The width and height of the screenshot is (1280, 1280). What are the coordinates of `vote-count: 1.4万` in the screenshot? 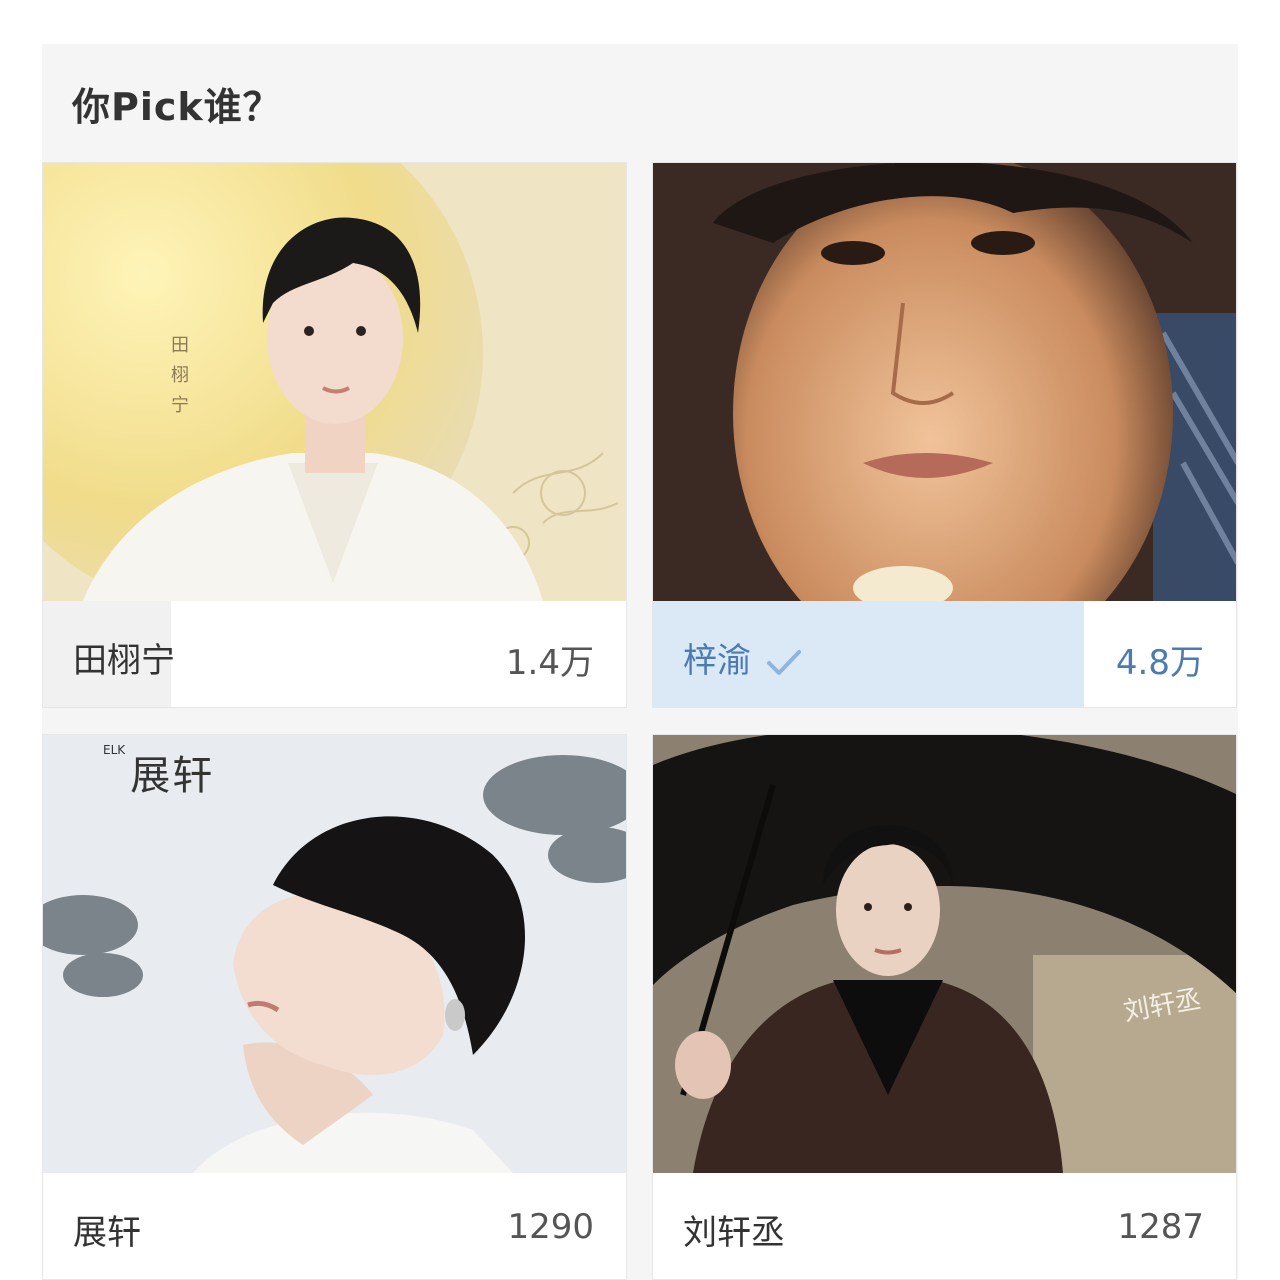 It's located at (549, 663).